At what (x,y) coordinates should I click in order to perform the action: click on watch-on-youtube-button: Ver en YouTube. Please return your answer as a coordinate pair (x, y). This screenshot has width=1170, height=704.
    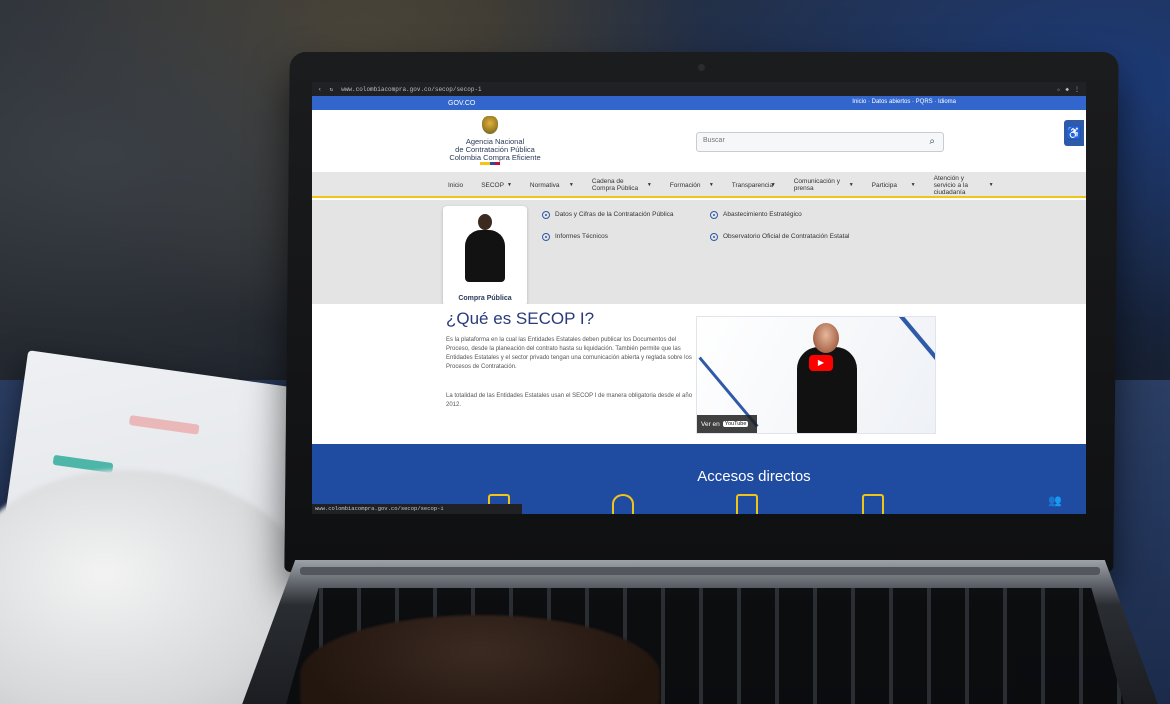
    Looking at the image, I should click on (727, 424).